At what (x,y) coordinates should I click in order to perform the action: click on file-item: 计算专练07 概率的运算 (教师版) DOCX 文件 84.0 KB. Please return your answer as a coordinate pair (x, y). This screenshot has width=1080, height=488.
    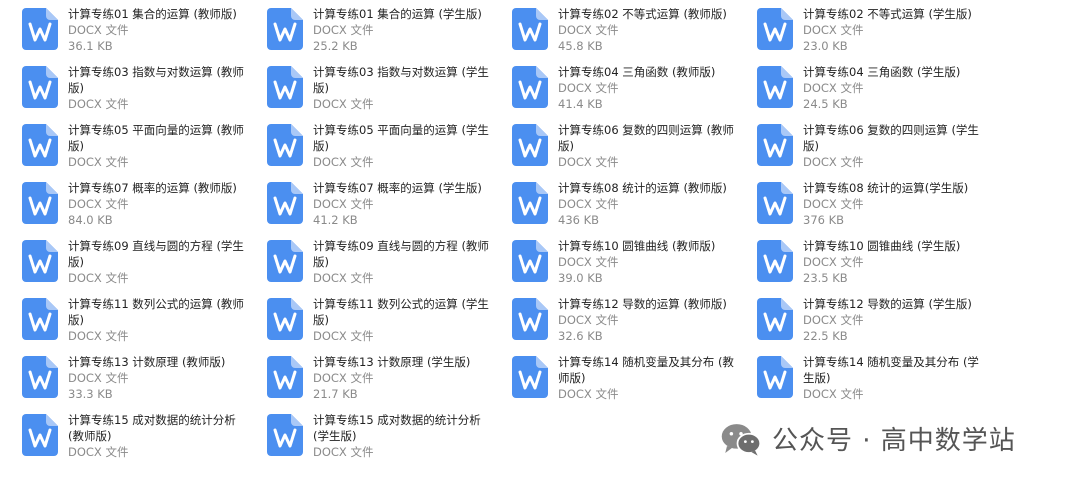
    Looking at the image, I should click on (144, 209).